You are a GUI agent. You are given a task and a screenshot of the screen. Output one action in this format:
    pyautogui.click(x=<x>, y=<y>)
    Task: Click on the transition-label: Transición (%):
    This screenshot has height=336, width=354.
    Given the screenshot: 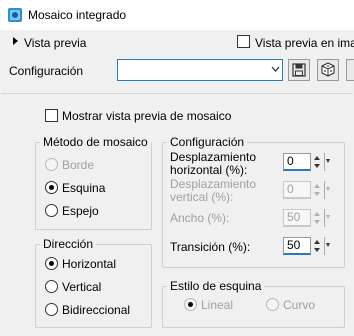 What is the action you would take?
    pyautogui.click(x=210, y=247)
    